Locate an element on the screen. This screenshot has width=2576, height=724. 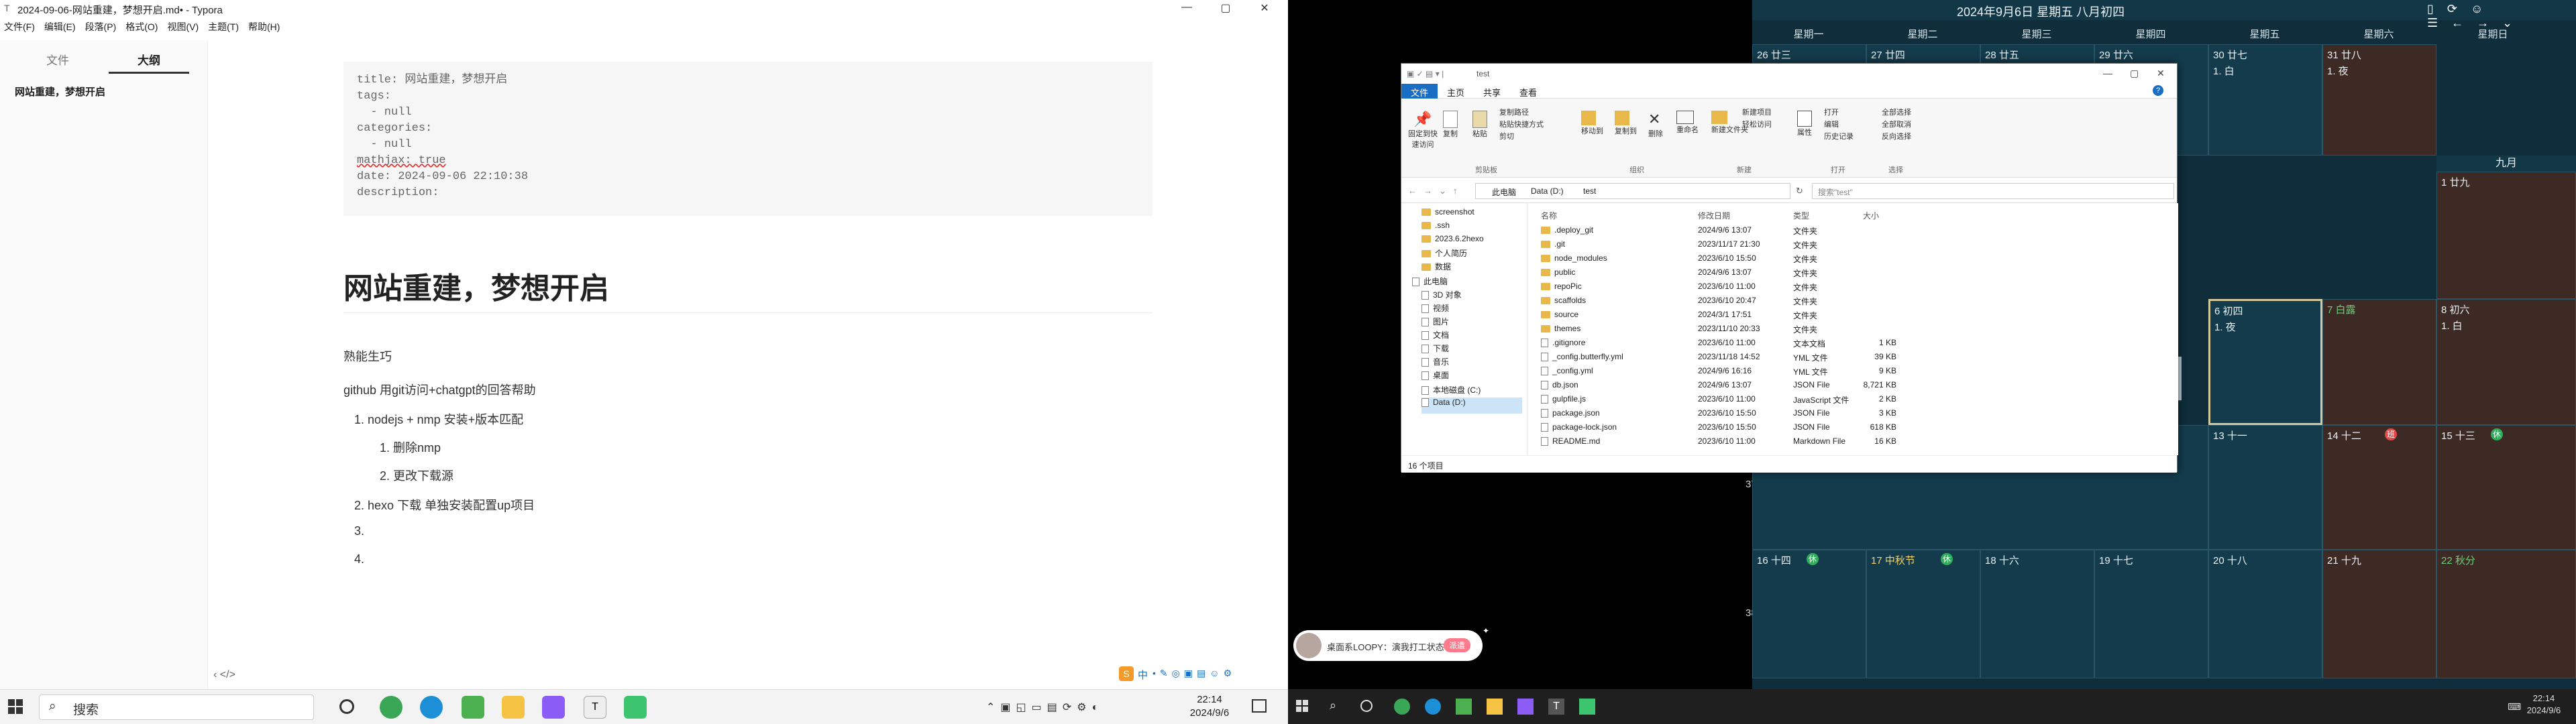
source-mode-toggle: ‹ </> is located at coordinates (224, 675).